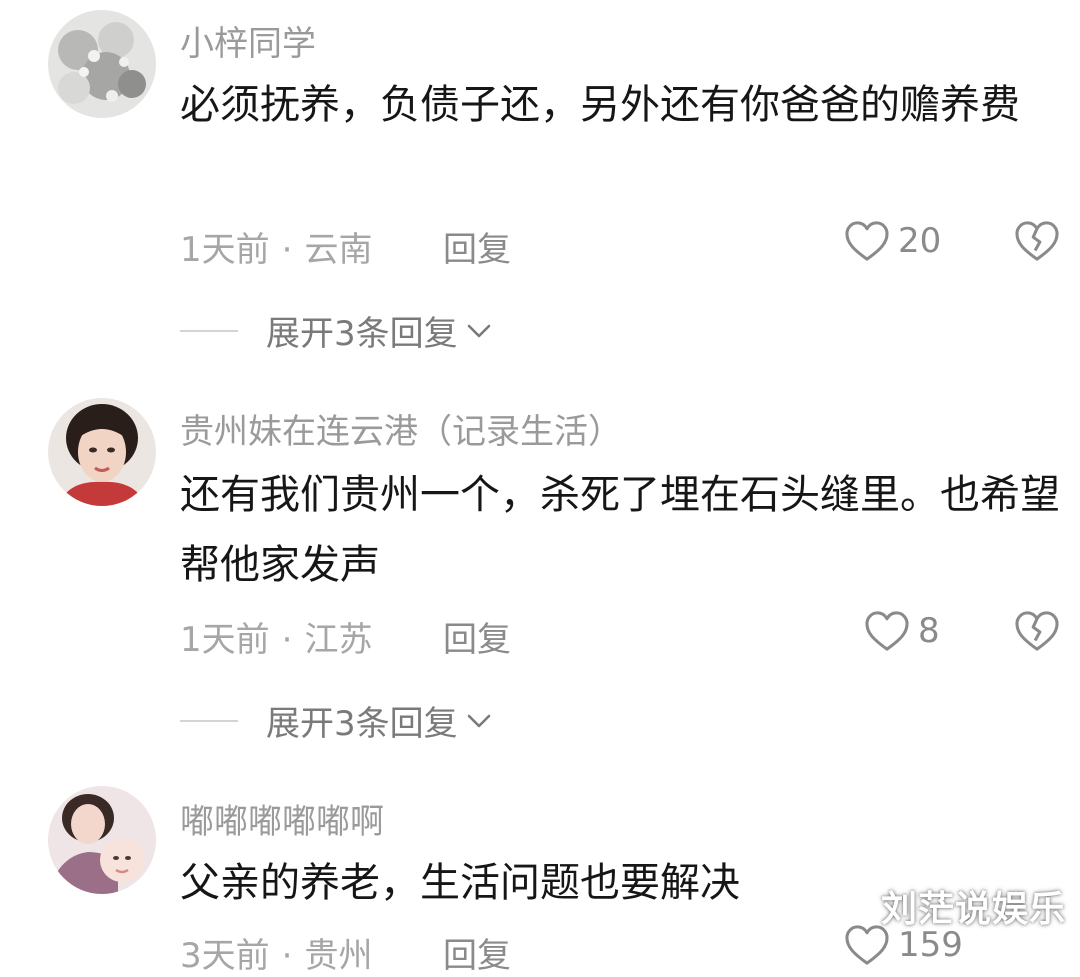 The width and height of the screenshot is (1080, 977). I want to click on like-button: 20, so click(892, 241).